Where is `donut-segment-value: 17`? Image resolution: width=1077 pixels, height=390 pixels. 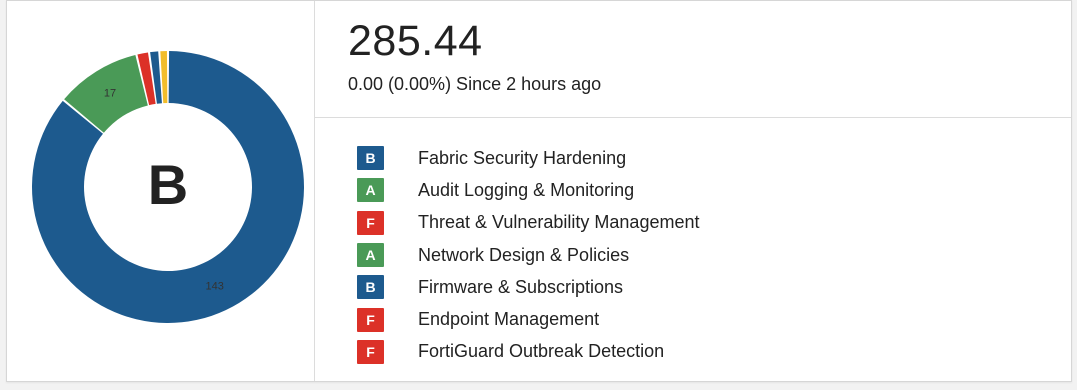 donut-segment-value: 17 is located at coordinates (110, 93).